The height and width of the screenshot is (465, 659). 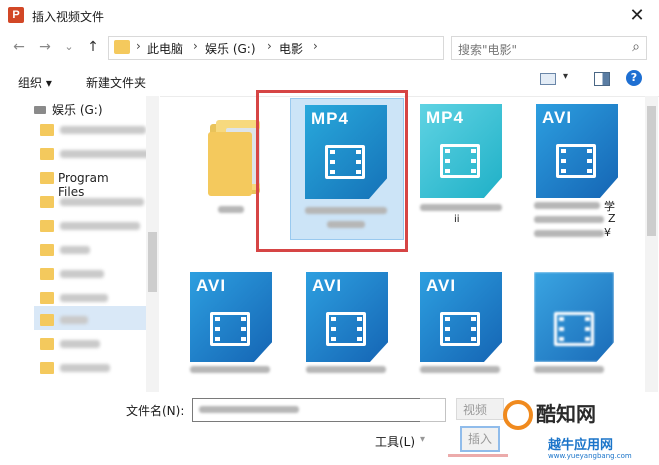 I want to click on arrow-left-icon: ←, so click(x=19, y=47).